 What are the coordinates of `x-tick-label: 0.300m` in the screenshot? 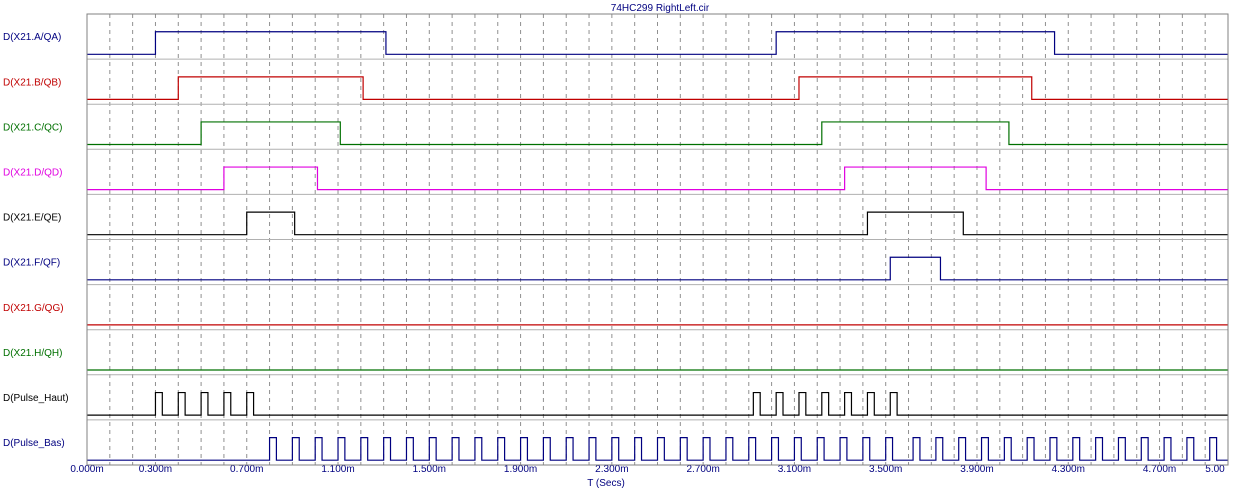 It's located at (155, 469).